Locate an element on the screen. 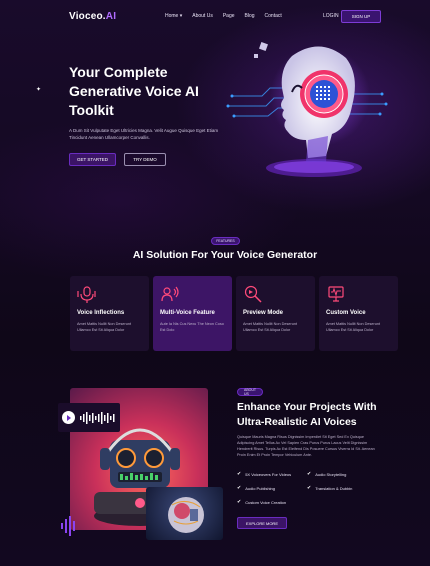 This screenshot has height=566, width=430. signup-button: SIGN UP is located at coordinates (361, 16).